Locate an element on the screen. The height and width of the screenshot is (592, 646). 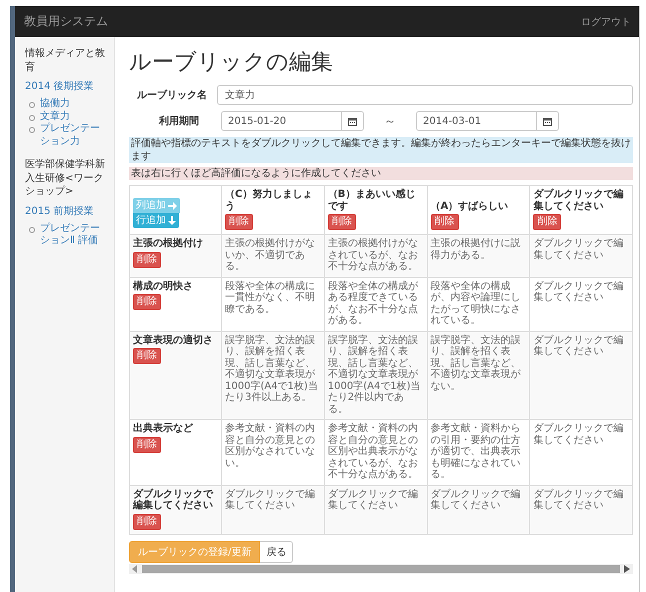
horizontal-scrollbar is located at coordinates (381, 569).